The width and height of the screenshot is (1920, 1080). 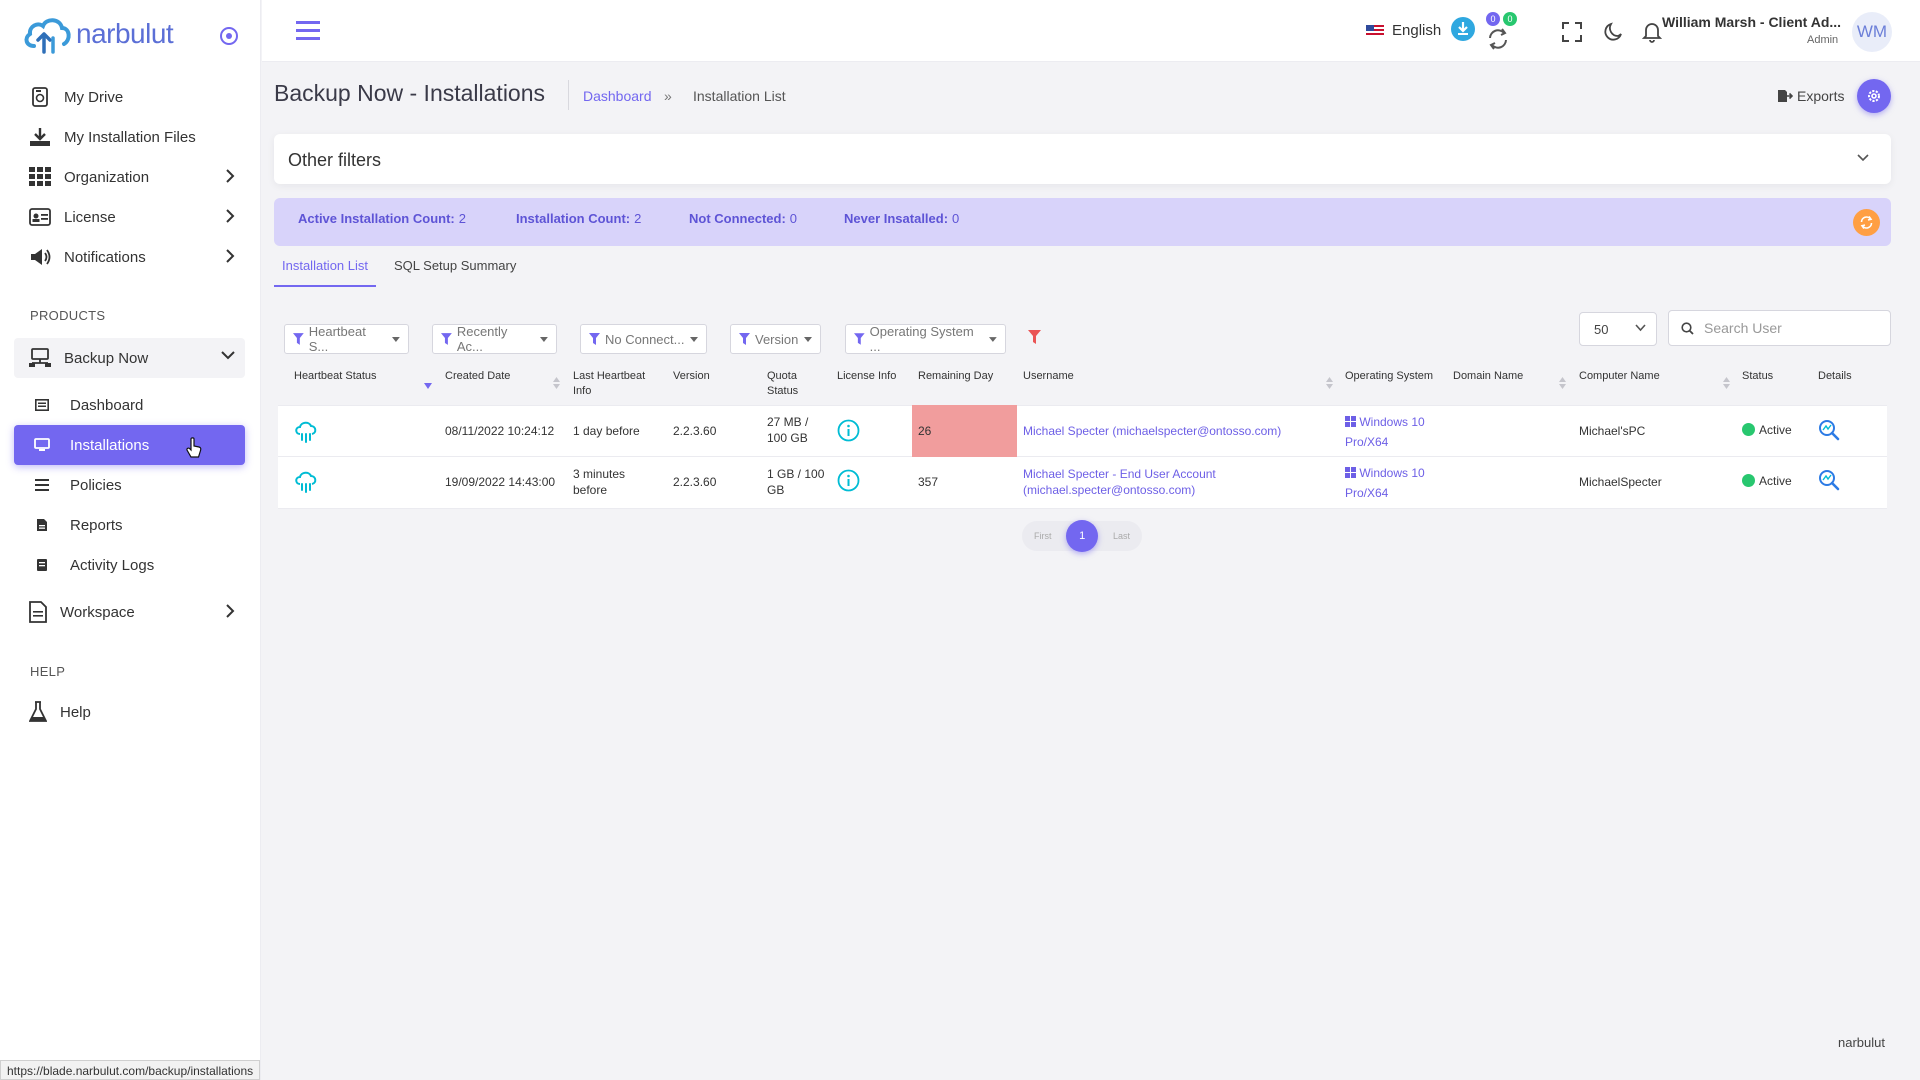 What do you see at coordinates (129, 445) in the screenshot?
I see `sidebar-subitem-installations: Installations` at bounding box center [129, 445].